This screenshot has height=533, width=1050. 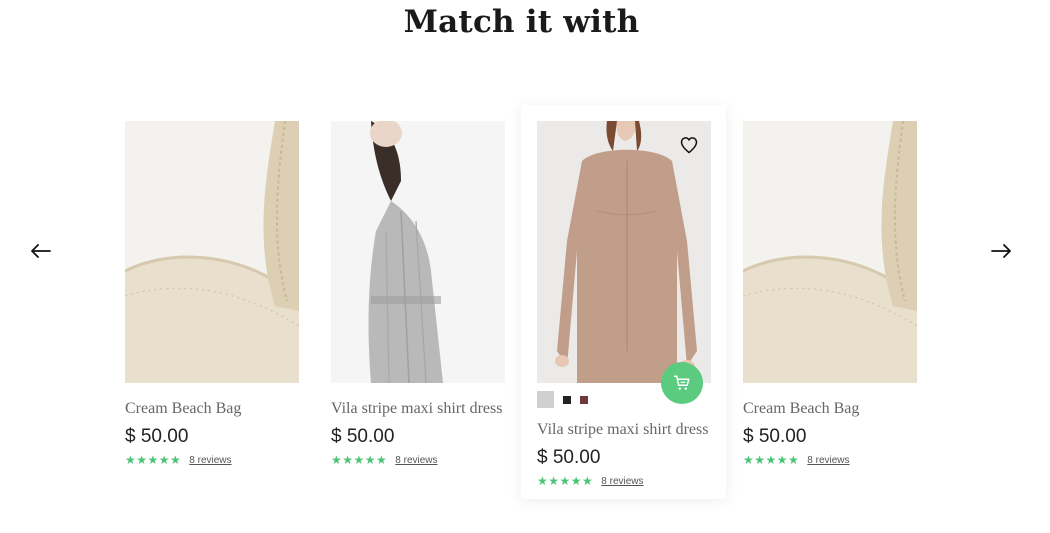 I want to click on heart-icon, so click(x=689, y=145).